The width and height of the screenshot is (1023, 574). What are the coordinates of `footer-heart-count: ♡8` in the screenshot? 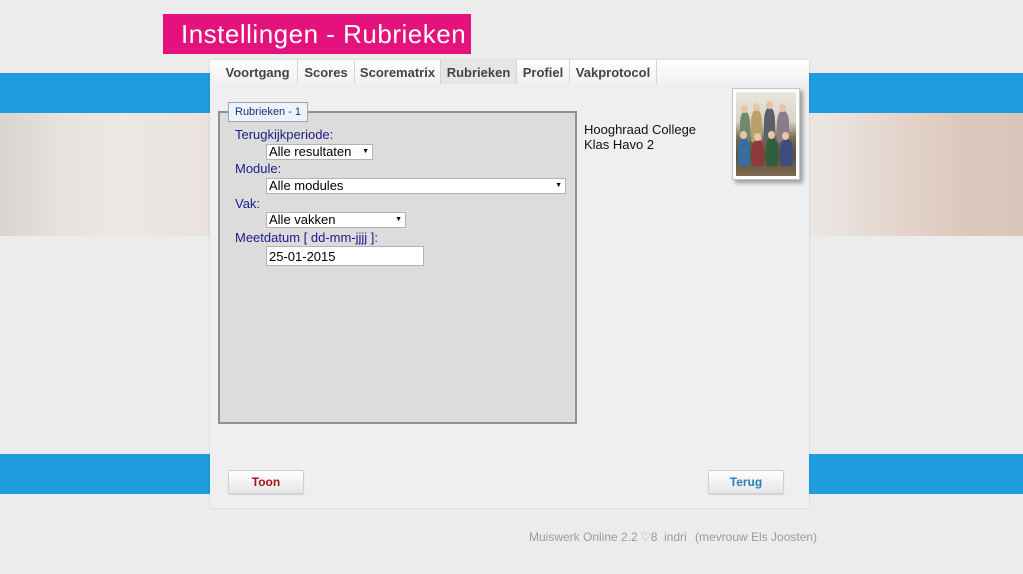 It's located at (649, 537).